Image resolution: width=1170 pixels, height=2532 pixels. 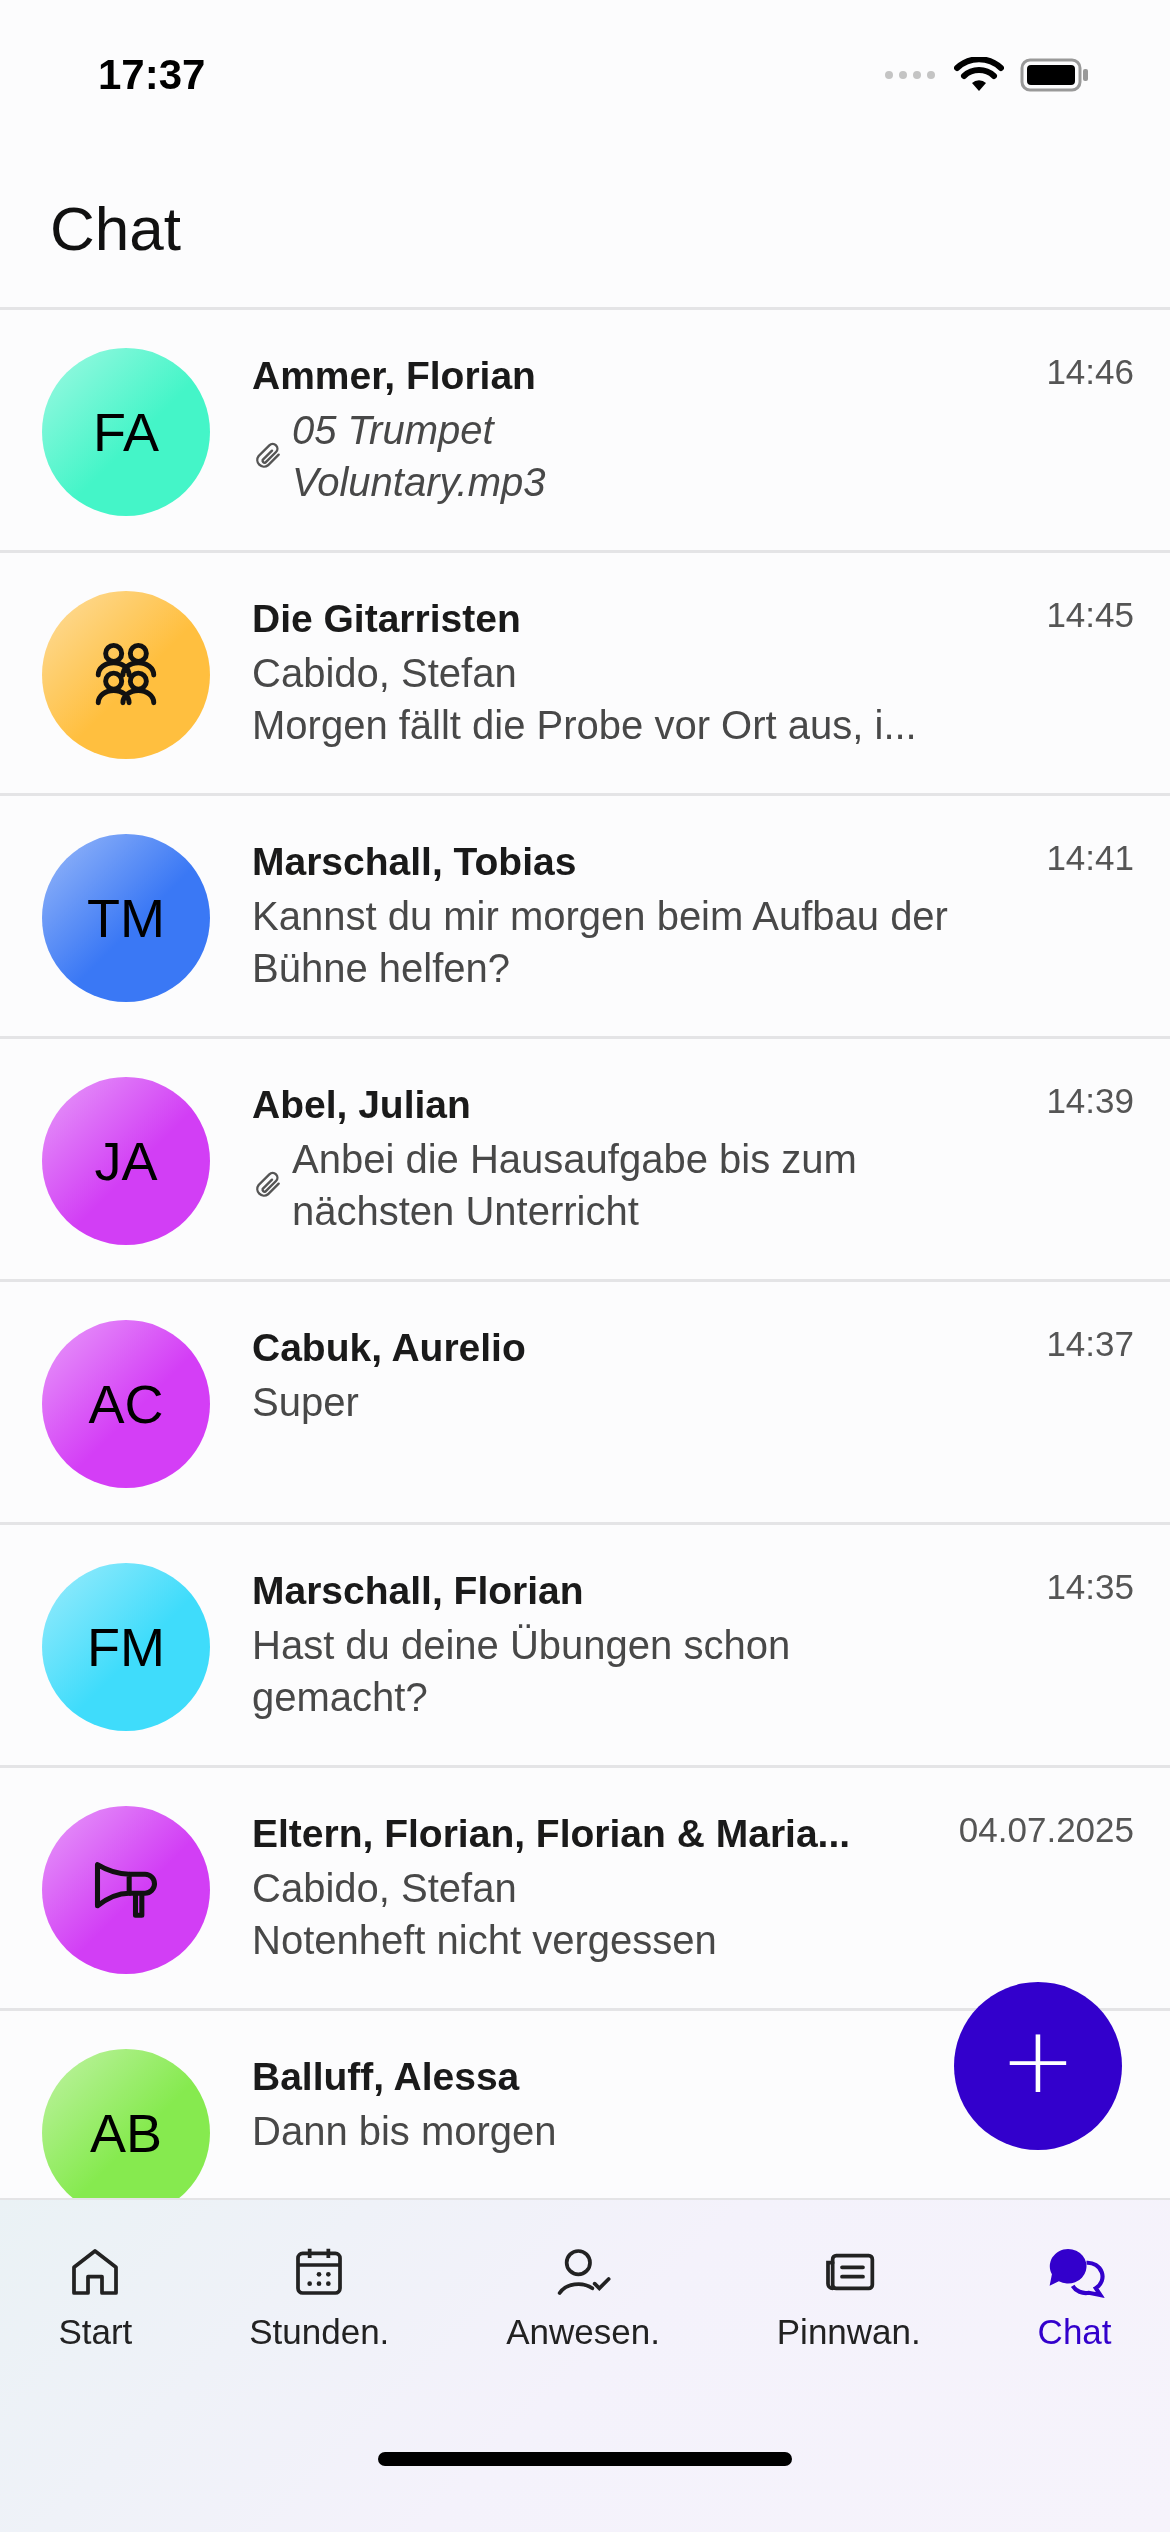 What do you see at coordinates (1046, 1830) in the screenshot?
I see `message-time: 04.07.2025` at bounding box center [1046, 1830].